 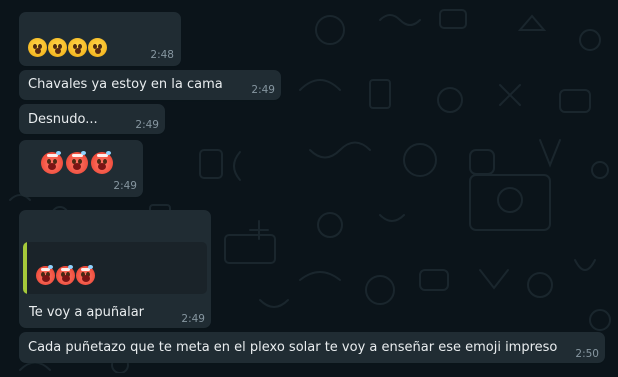 I want to click on message-bubble-text: Desnudo... 2:49, so click(x=92, y=119).